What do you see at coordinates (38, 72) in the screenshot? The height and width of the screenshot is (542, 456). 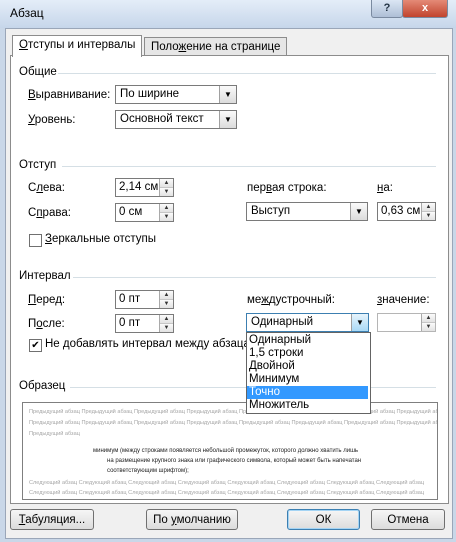 I see `group-general-heading: Общие` at bounding box center [38, 72].